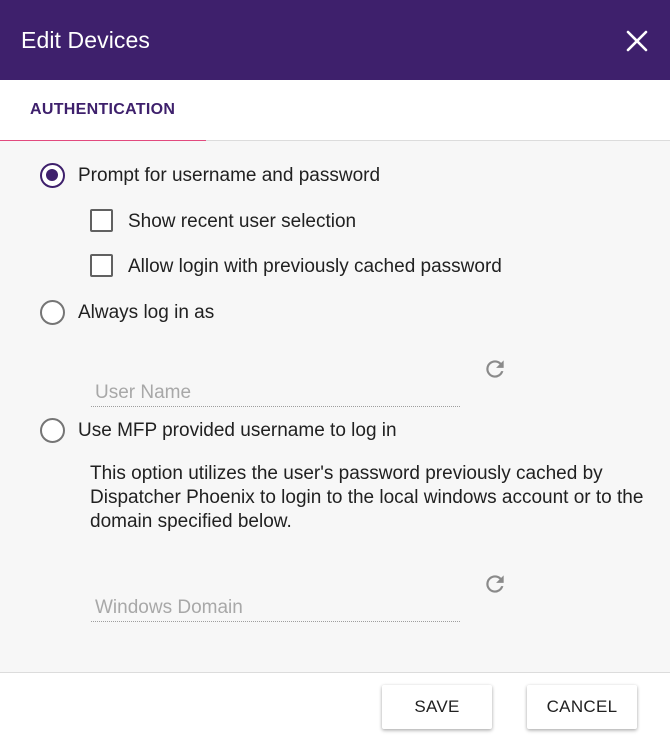 This screenshot has height=740, width=670. I want to click on username-input, so click(275, 389).